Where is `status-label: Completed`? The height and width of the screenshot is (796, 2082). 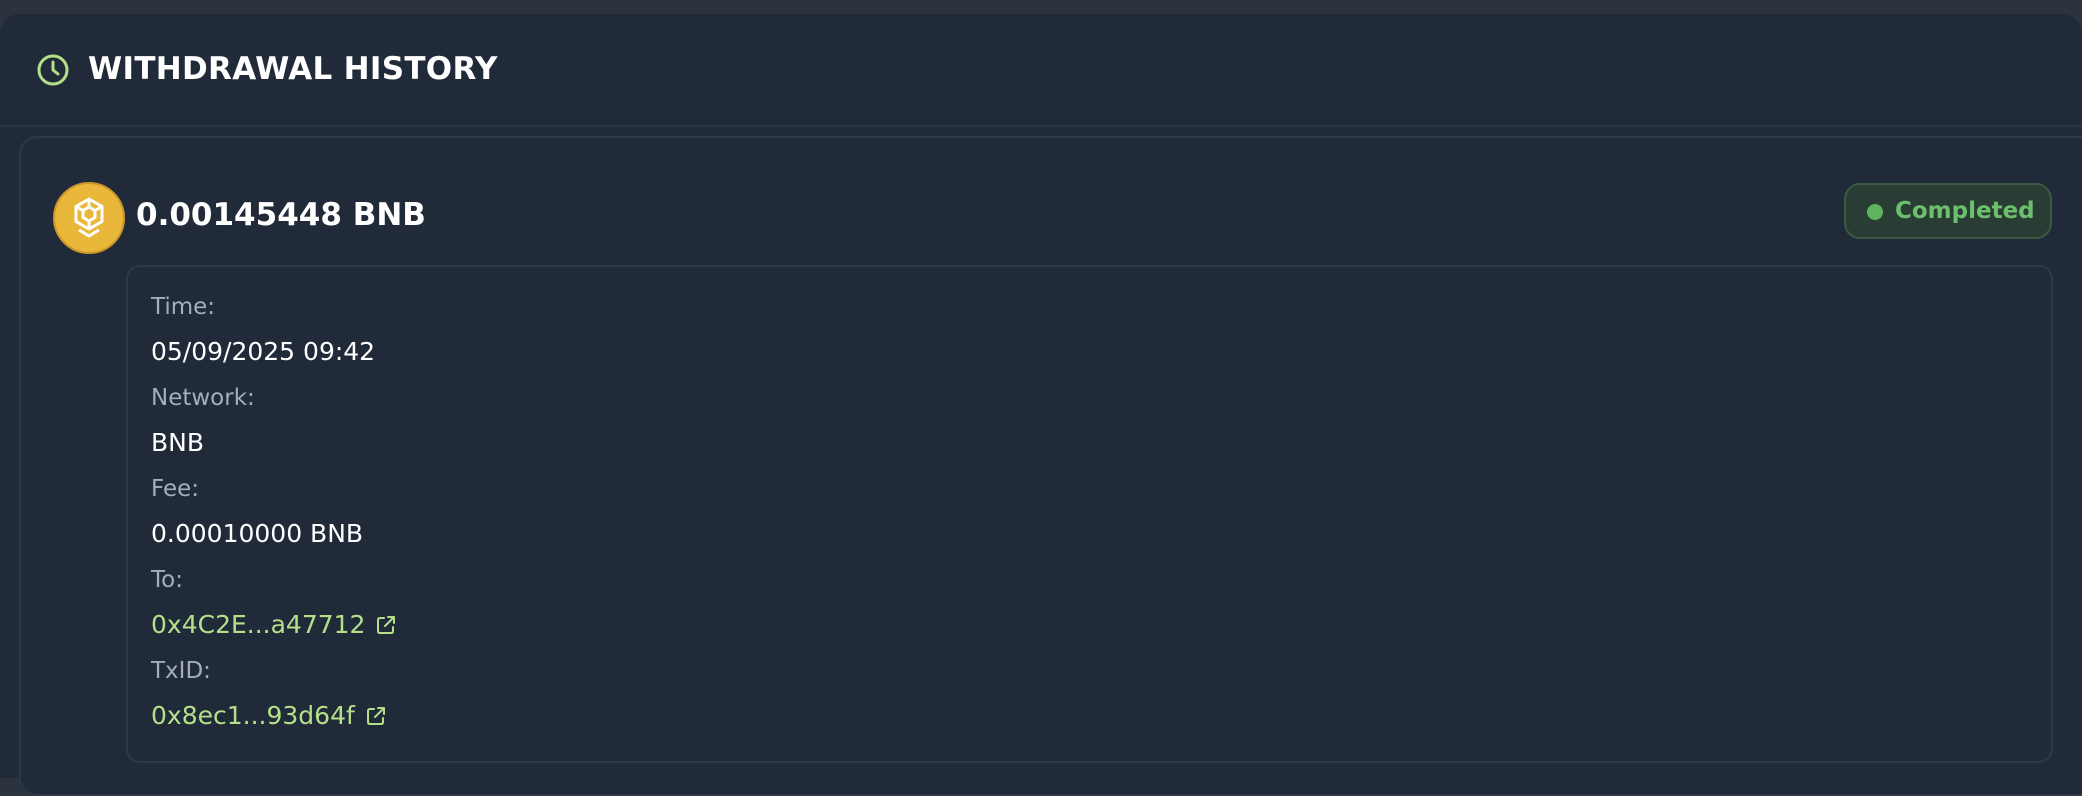
status-label: Completed is located at coordinates (1965, 211).